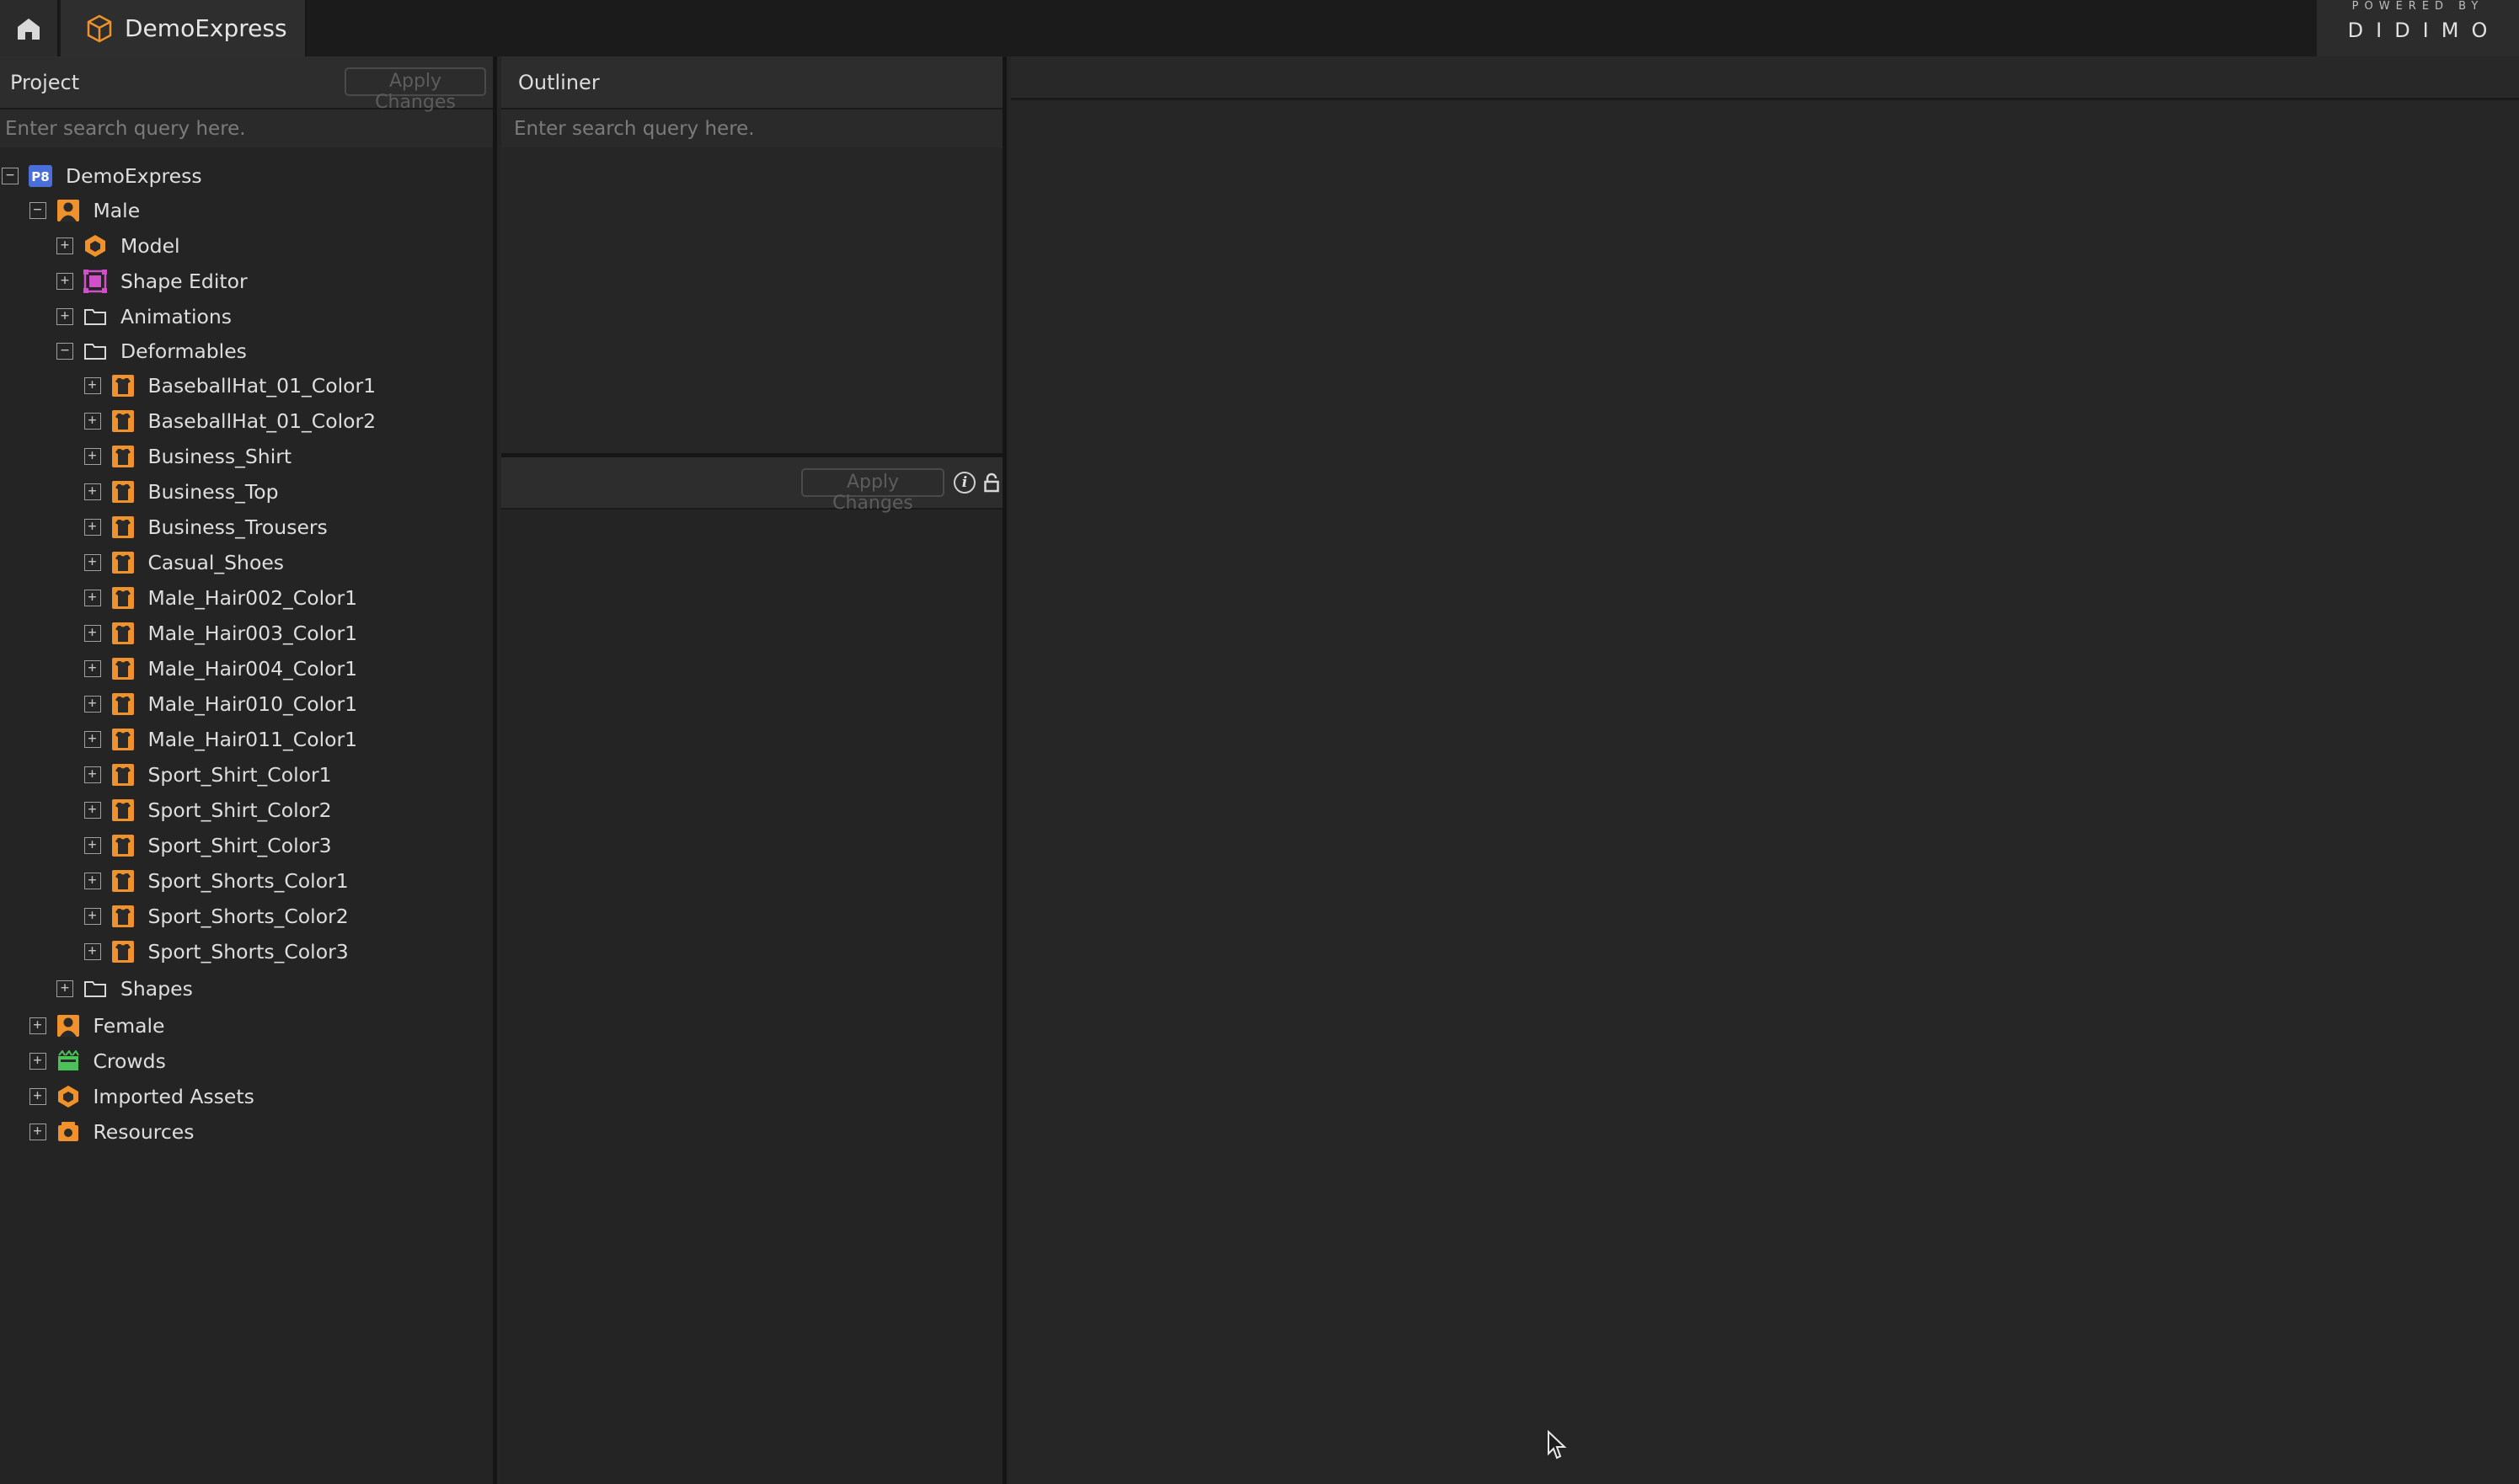 This screenshot has width=2519, height=1484. I want to click on person-icon, so click(68, 211).